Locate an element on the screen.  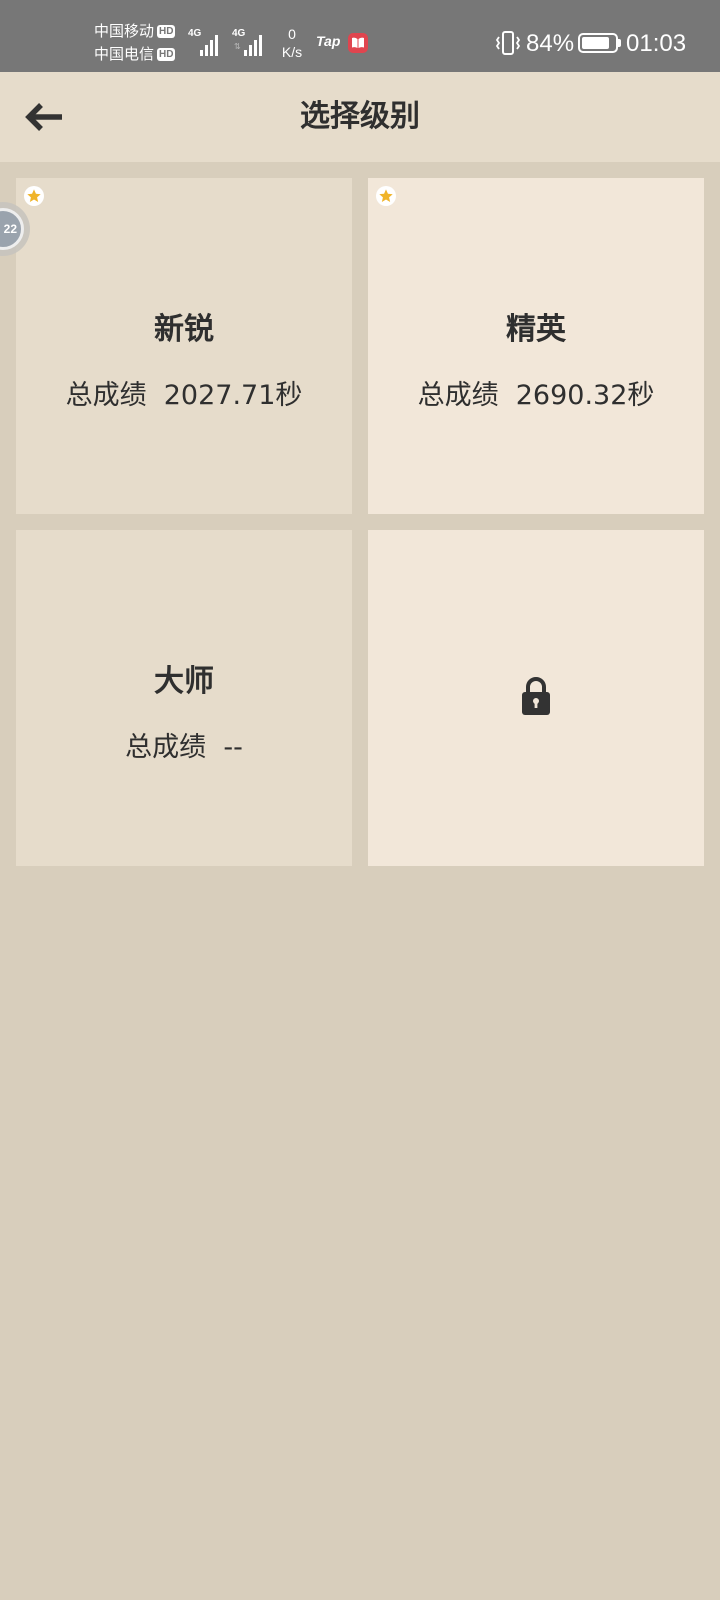
carrier-info: 中国移动 HD 中国电信 HD is located at coordinates (140, 43).